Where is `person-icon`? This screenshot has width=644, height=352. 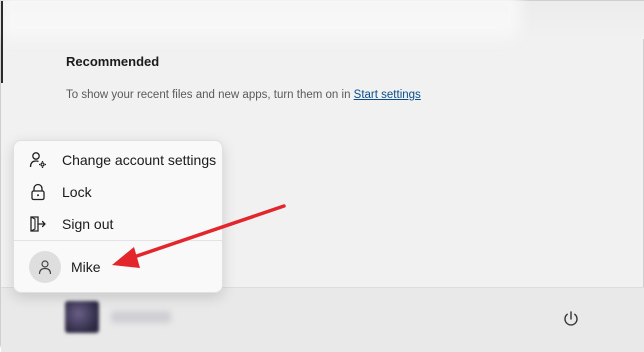 person-icon is located at coordinates (45, 267).